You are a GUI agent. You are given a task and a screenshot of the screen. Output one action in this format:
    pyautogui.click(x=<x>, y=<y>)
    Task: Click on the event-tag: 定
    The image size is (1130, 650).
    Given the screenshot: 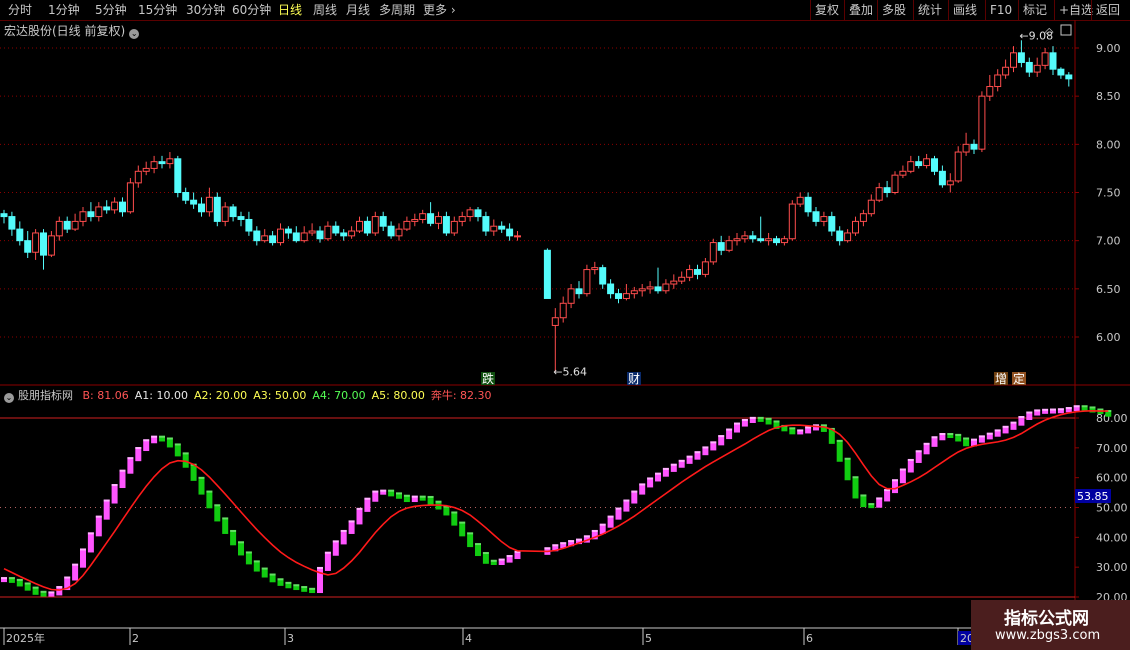 What is the action you would take?
    pyautogui.click(x=1019, y=378)
    